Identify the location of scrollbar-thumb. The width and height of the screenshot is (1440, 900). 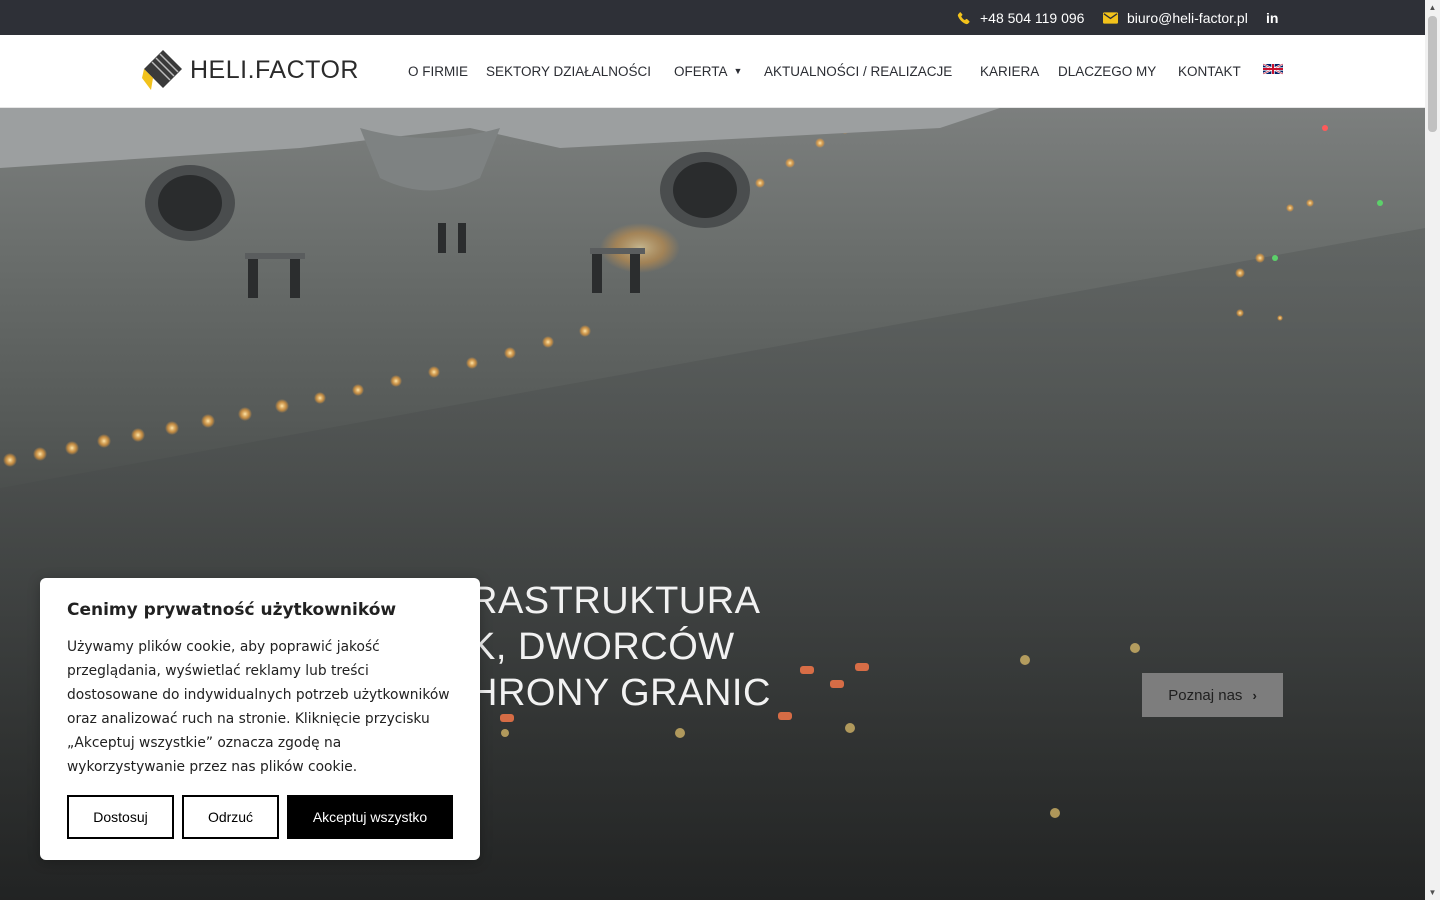
(1432, 74).